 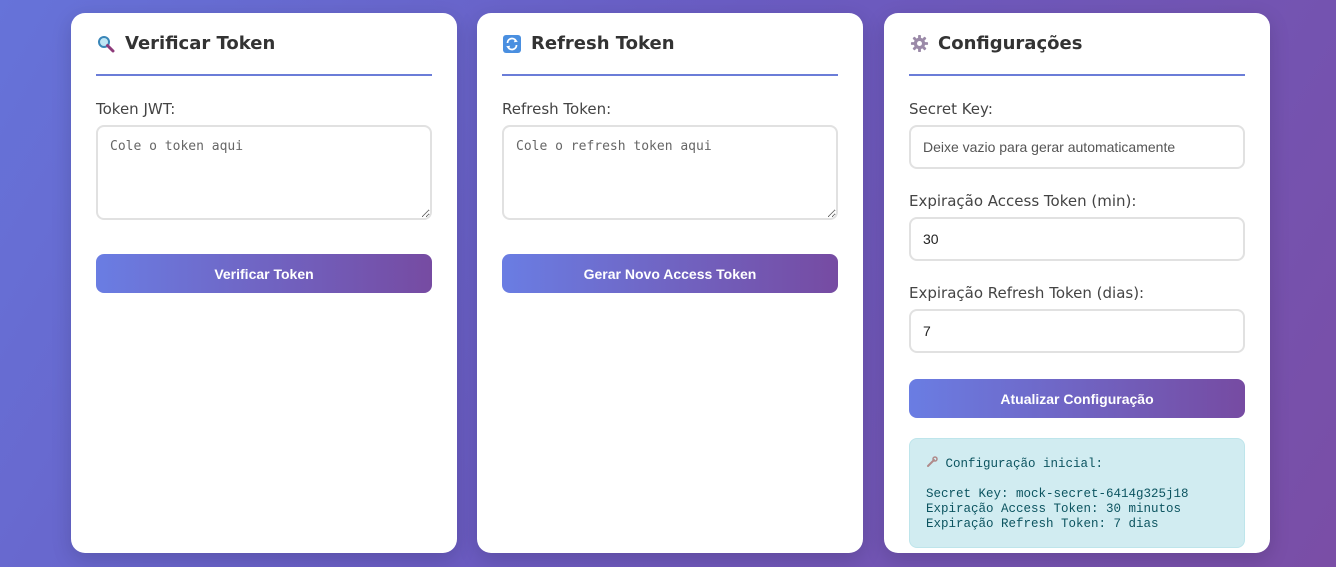 What do you see at coordinates (557, 109) in the screenshot?
I see `refresh-token-label: Refresh Token:` at bounding box center [557, 109].